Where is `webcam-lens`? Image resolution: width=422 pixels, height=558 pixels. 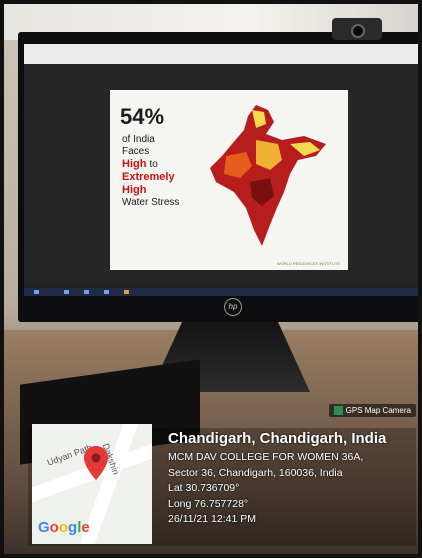 webcam-lens is located at coordinates (358, 31).